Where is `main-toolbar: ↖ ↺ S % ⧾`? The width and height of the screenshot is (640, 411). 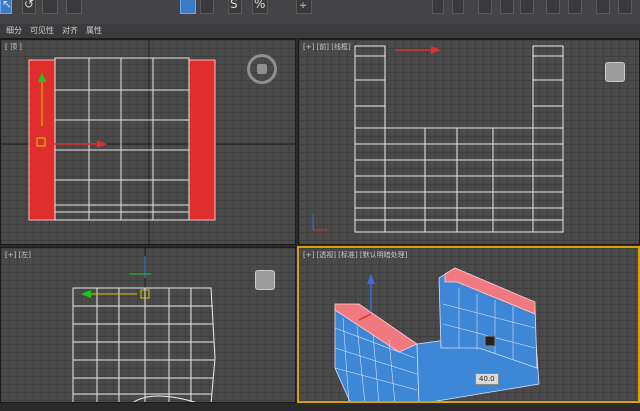 main-toolbar: ↖ ↺ S % ⧾ is located at coordinates (320, 12).